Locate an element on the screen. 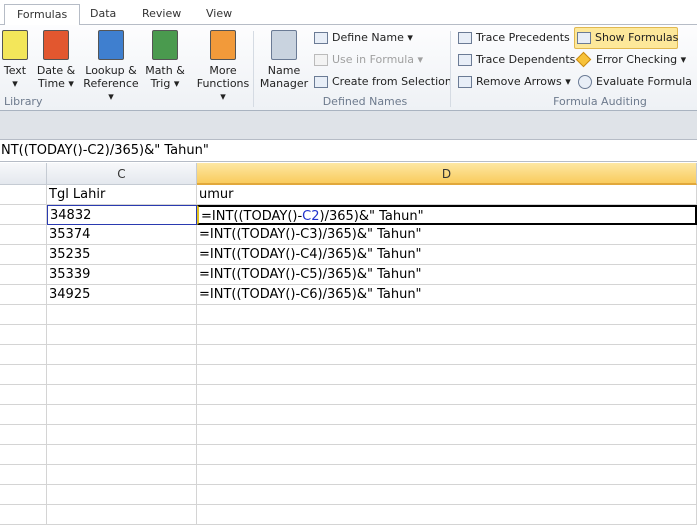 Image resolution: width=697 pixels, height=525 pixels. cell-d: =INT((TODAY()-C2)/365)&" Tahun" is located at coordinates (447, 215).